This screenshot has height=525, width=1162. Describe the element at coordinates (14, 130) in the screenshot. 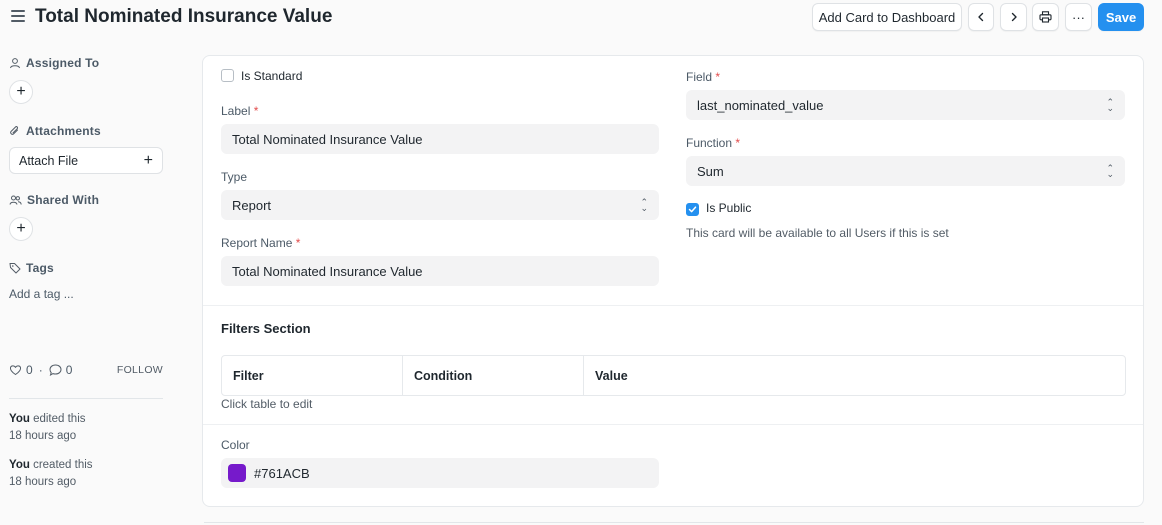

I see `paperclip-icon` at that location.